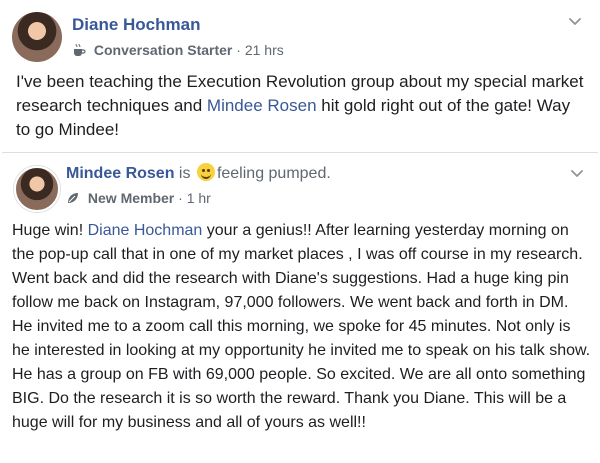 The height and width of the screenshot is (463, 600). I want to click on leaf-icon, so click(73, 198).